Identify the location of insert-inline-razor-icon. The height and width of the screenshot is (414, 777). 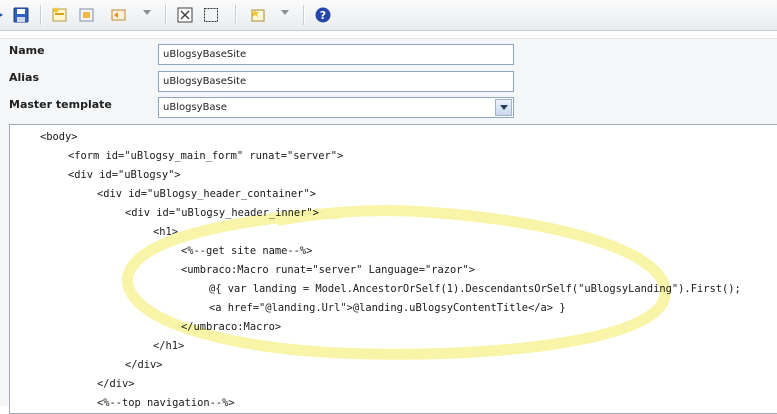
(86, 15).